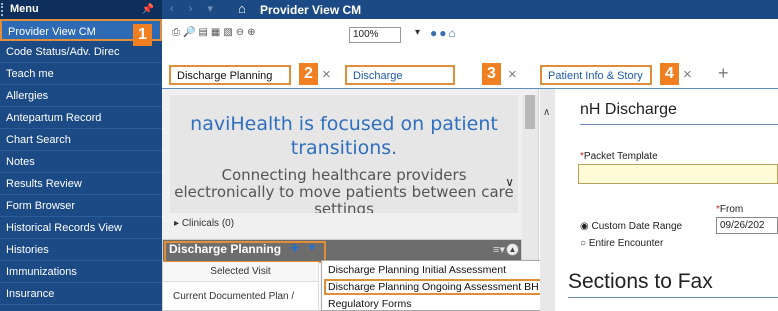 The width and height of the screenshot is (778, 311). What do you see at coordinates (747, 225) in the screenshot?
I see `from-date-input: 09/26/202` at bounding box center [747, 225].